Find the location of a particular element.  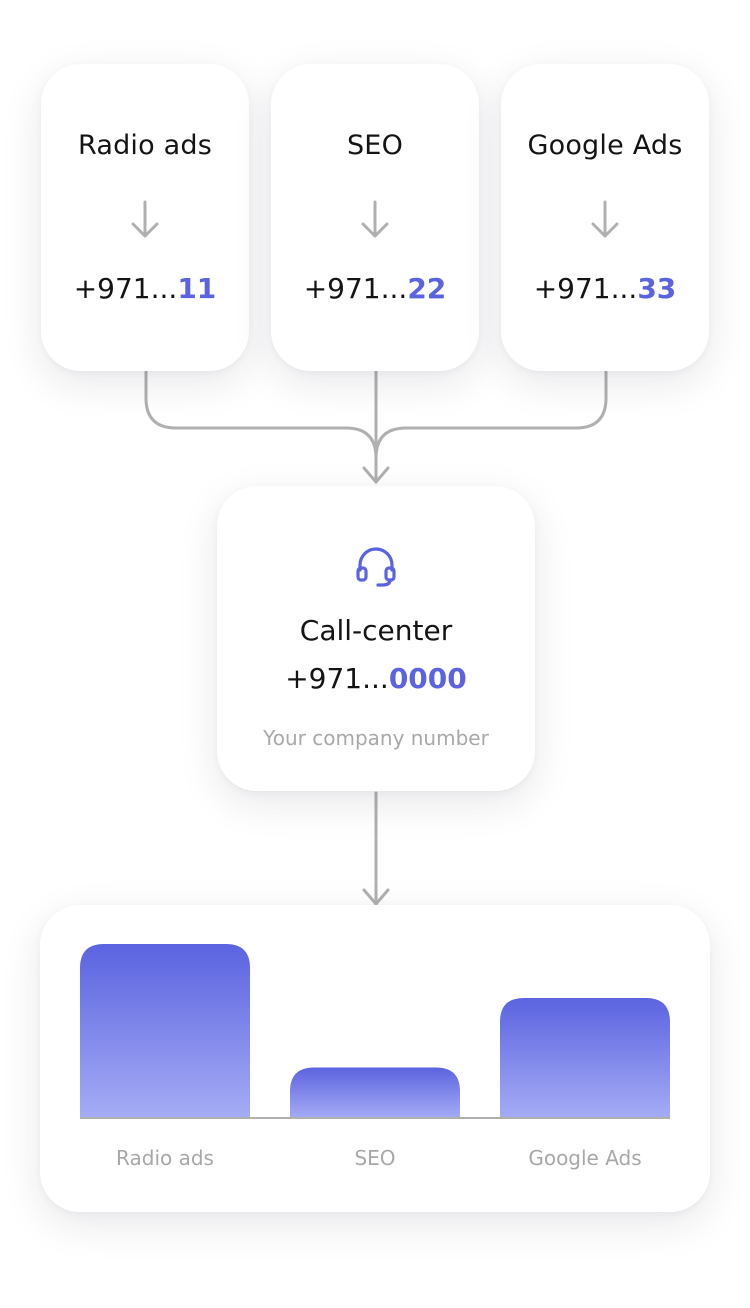

tick-label: SEO is located at coordinates (374, 1158).